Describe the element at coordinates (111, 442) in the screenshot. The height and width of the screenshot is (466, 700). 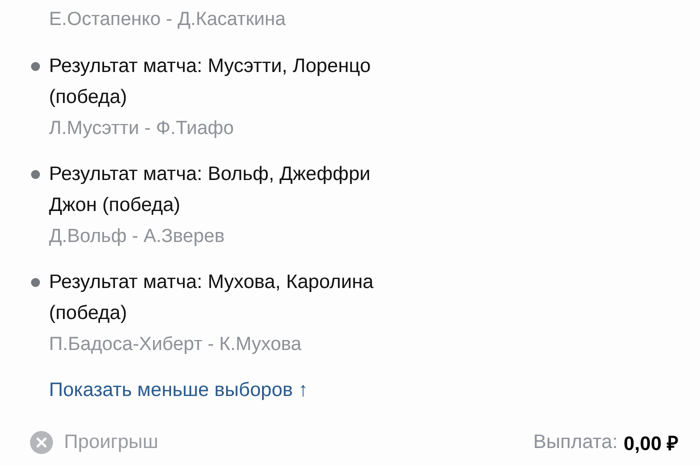
I see `bet-status: Проигрыш` at that location.